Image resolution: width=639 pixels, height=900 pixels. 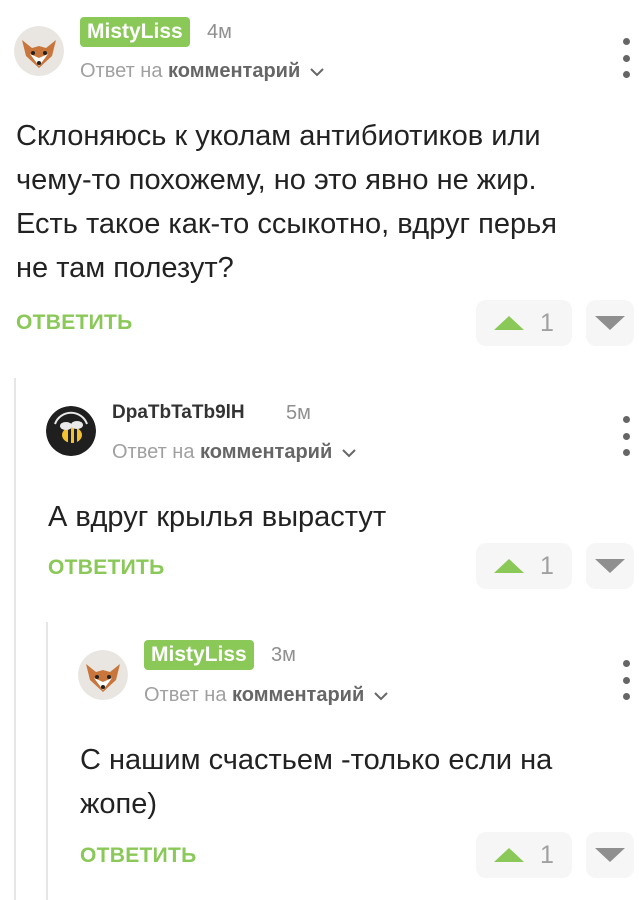 I want to click on timestamp: 4м, so click(x=219, y=32).